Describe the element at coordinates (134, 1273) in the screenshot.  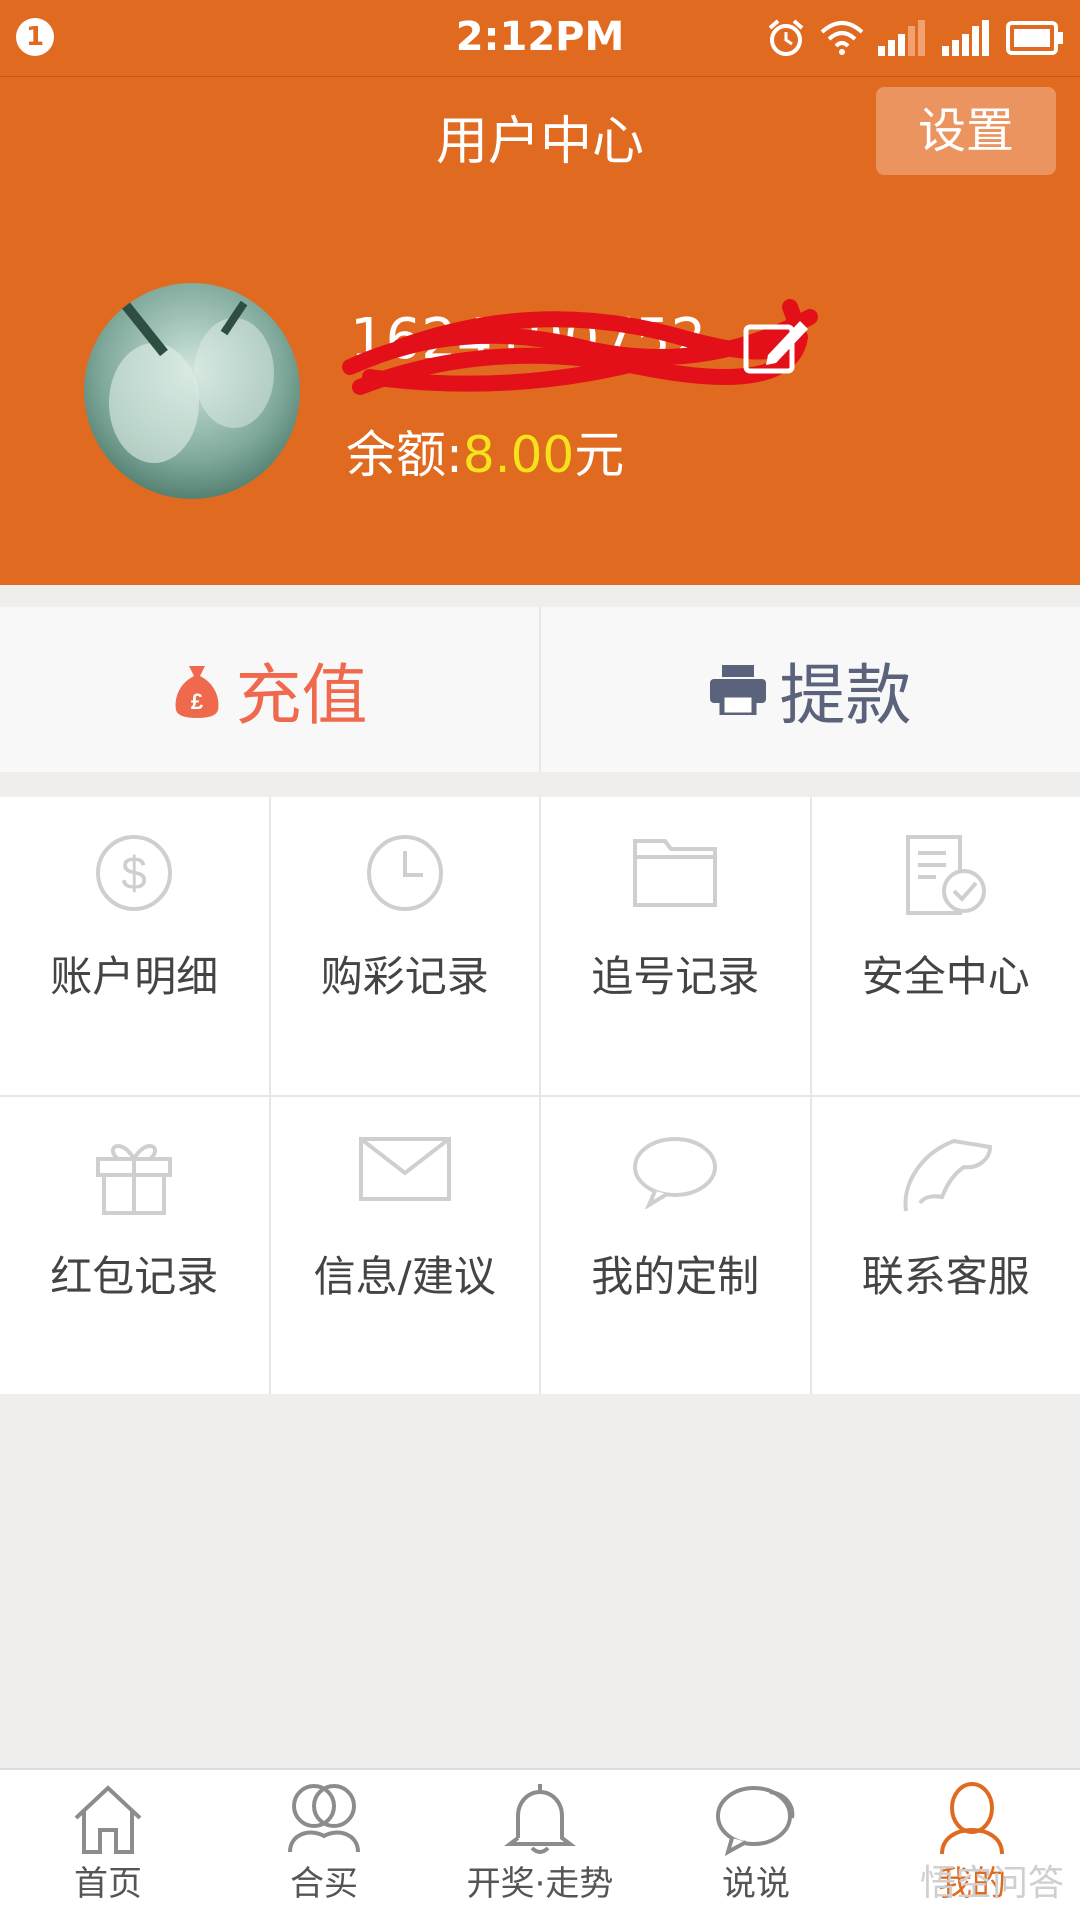
I see `menu-item-label: 红包记录` at that location.